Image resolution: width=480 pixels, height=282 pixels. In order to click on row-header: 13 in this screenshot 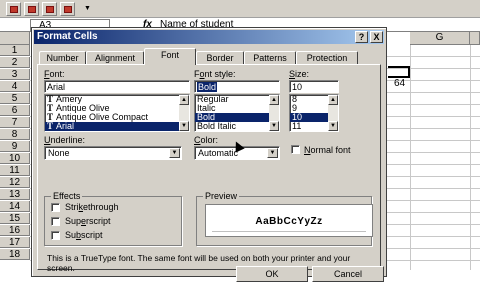, I will do `click(15, 194)`.